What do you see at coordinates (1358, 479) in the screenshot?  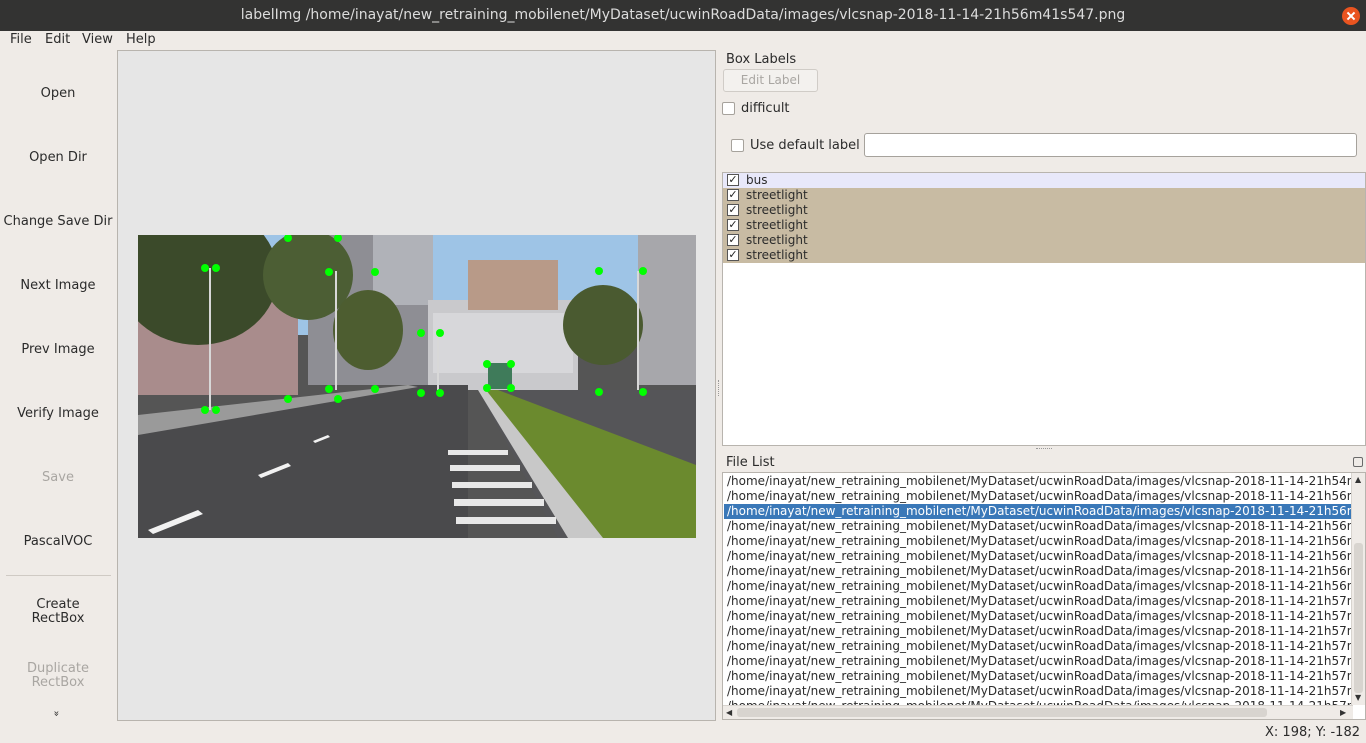 I see `scroll-up-icon: ▲` at bounding box center [1358, 479].